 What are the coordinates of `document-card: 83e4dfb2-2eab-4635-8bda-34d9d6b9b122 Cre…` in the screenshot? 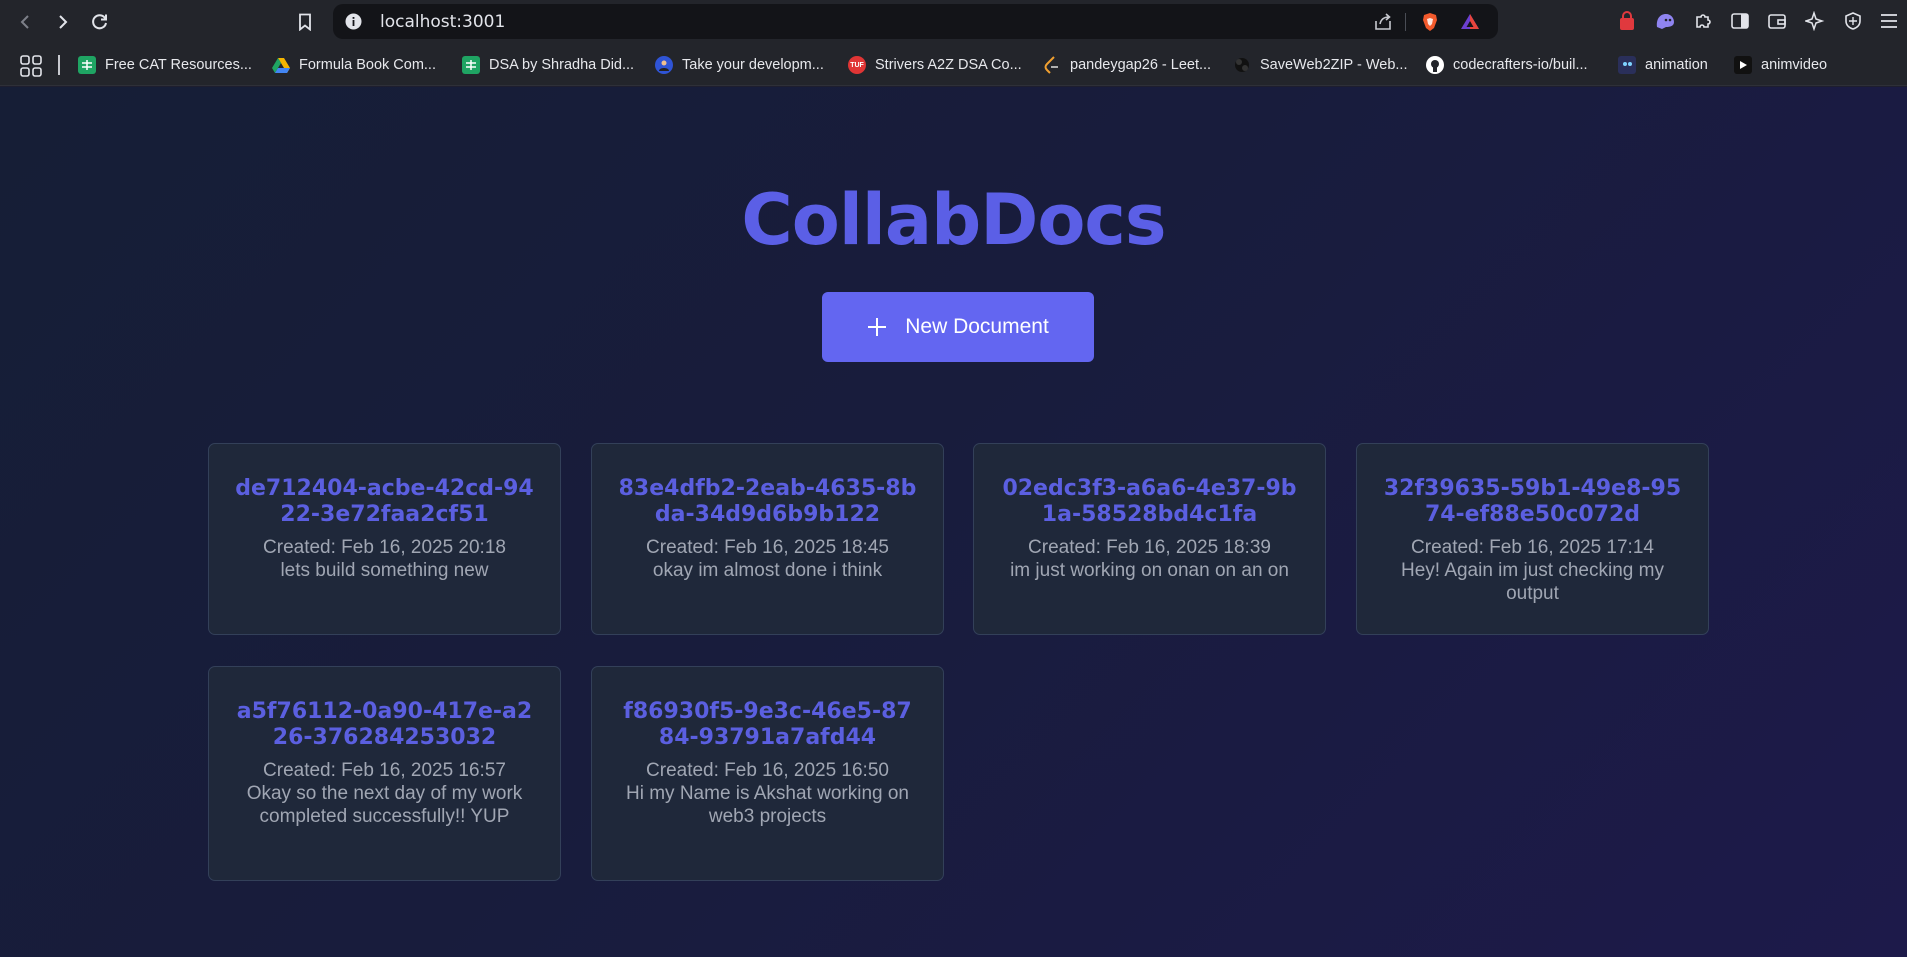 It's located at (767, 539).